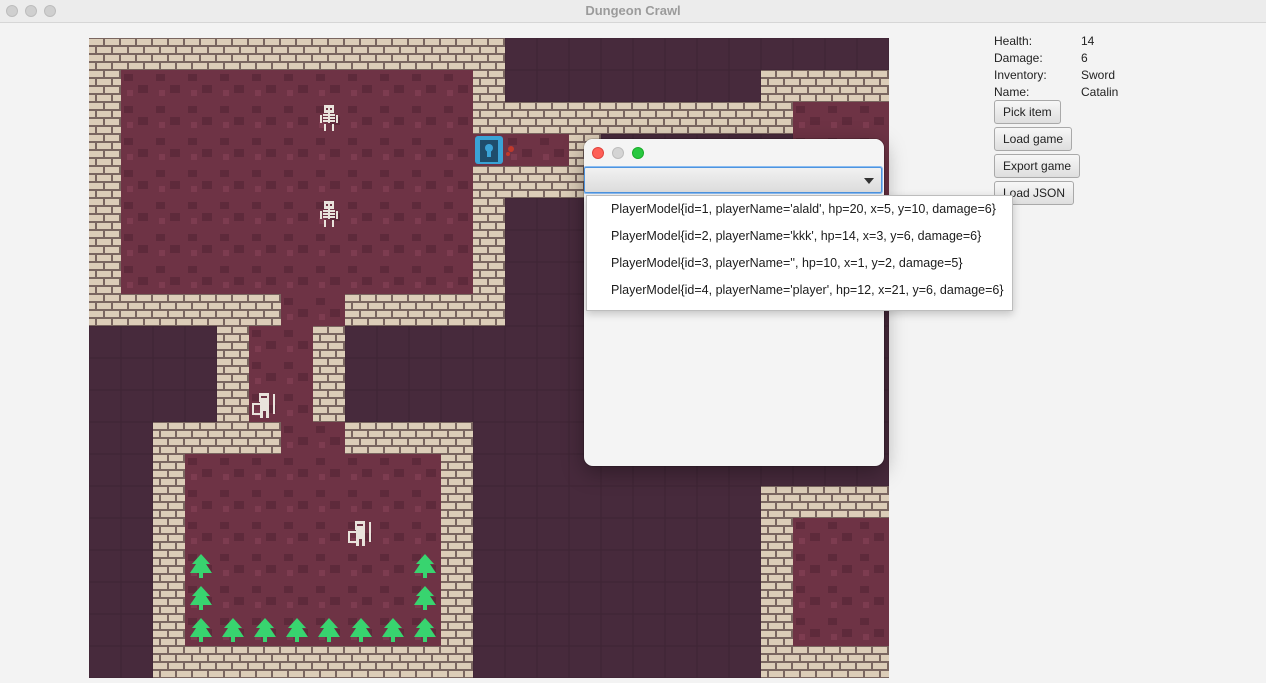 Image resolution: width=1266 pixels, height=683 pixels. Describe the element at coordinates (329, 214) in the screenshot. I see `tile-skeleton` at that location.